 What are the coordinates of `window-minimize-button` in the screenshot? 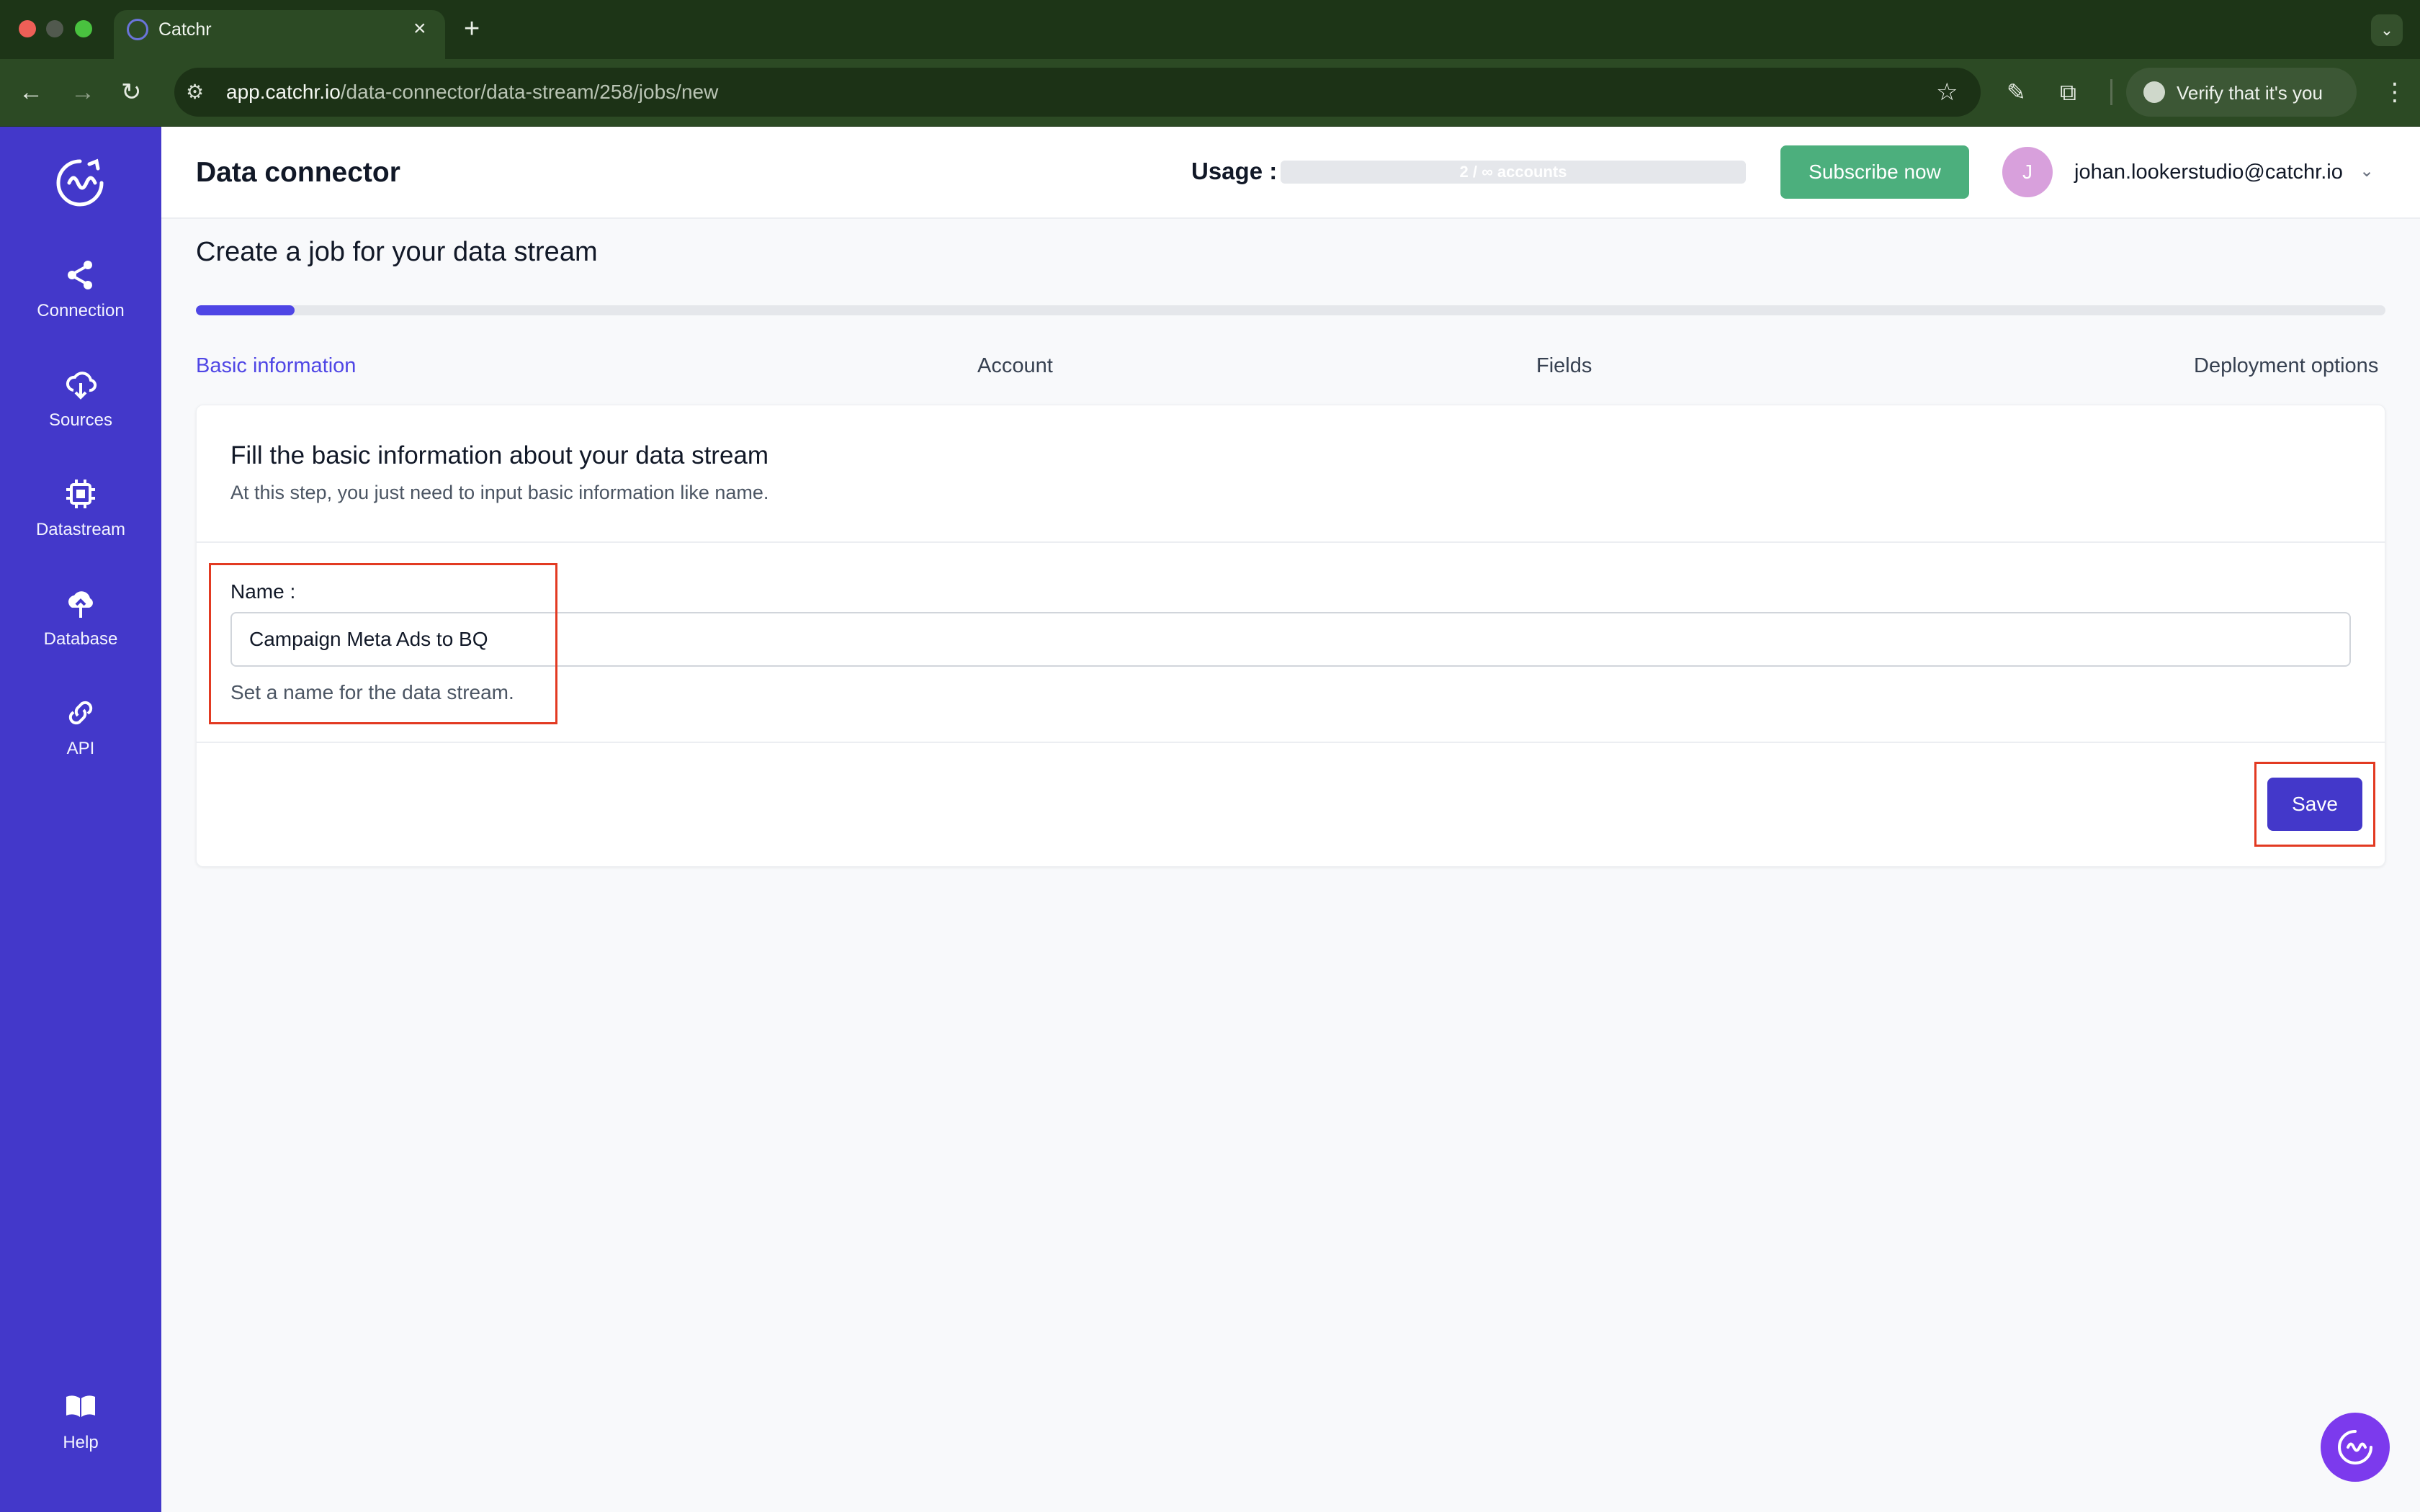 It's located at (54, 28).